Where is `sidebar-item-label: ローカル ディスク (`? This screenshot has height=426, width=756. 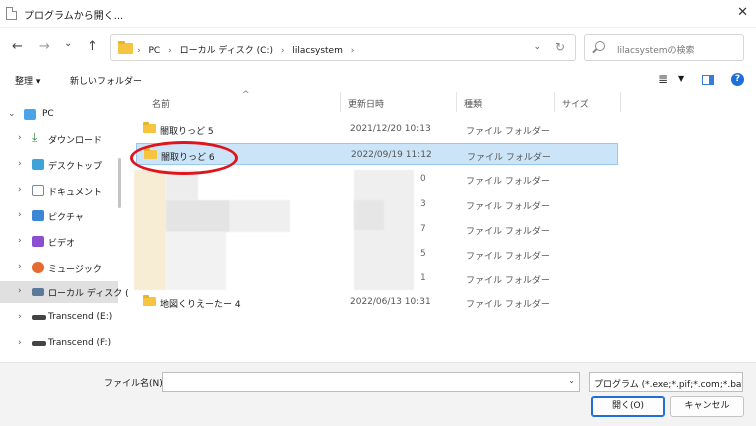 sidebar-item-label: ローカル ディスク ( is located at coordinates (88, 294).